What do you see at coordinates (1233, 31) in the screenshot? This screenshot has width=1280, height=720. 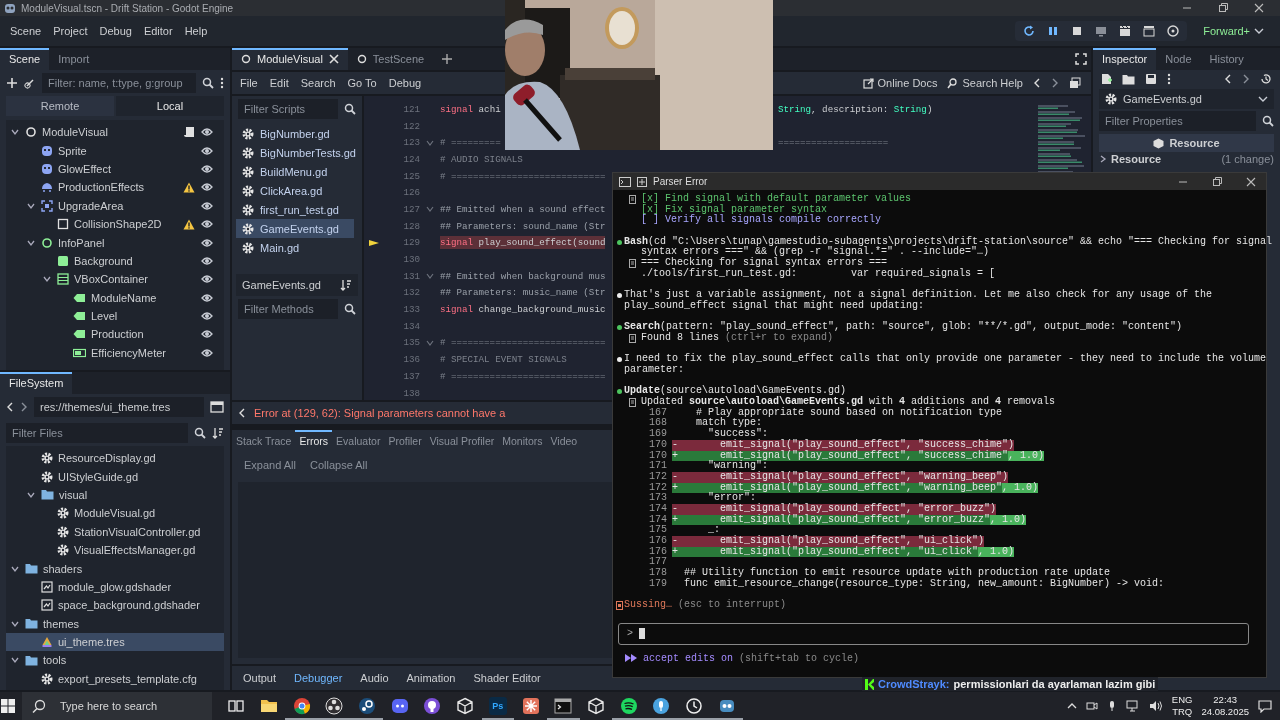 I see `renderer-dropdown: Forward+` at bounding box center [1233, 31].